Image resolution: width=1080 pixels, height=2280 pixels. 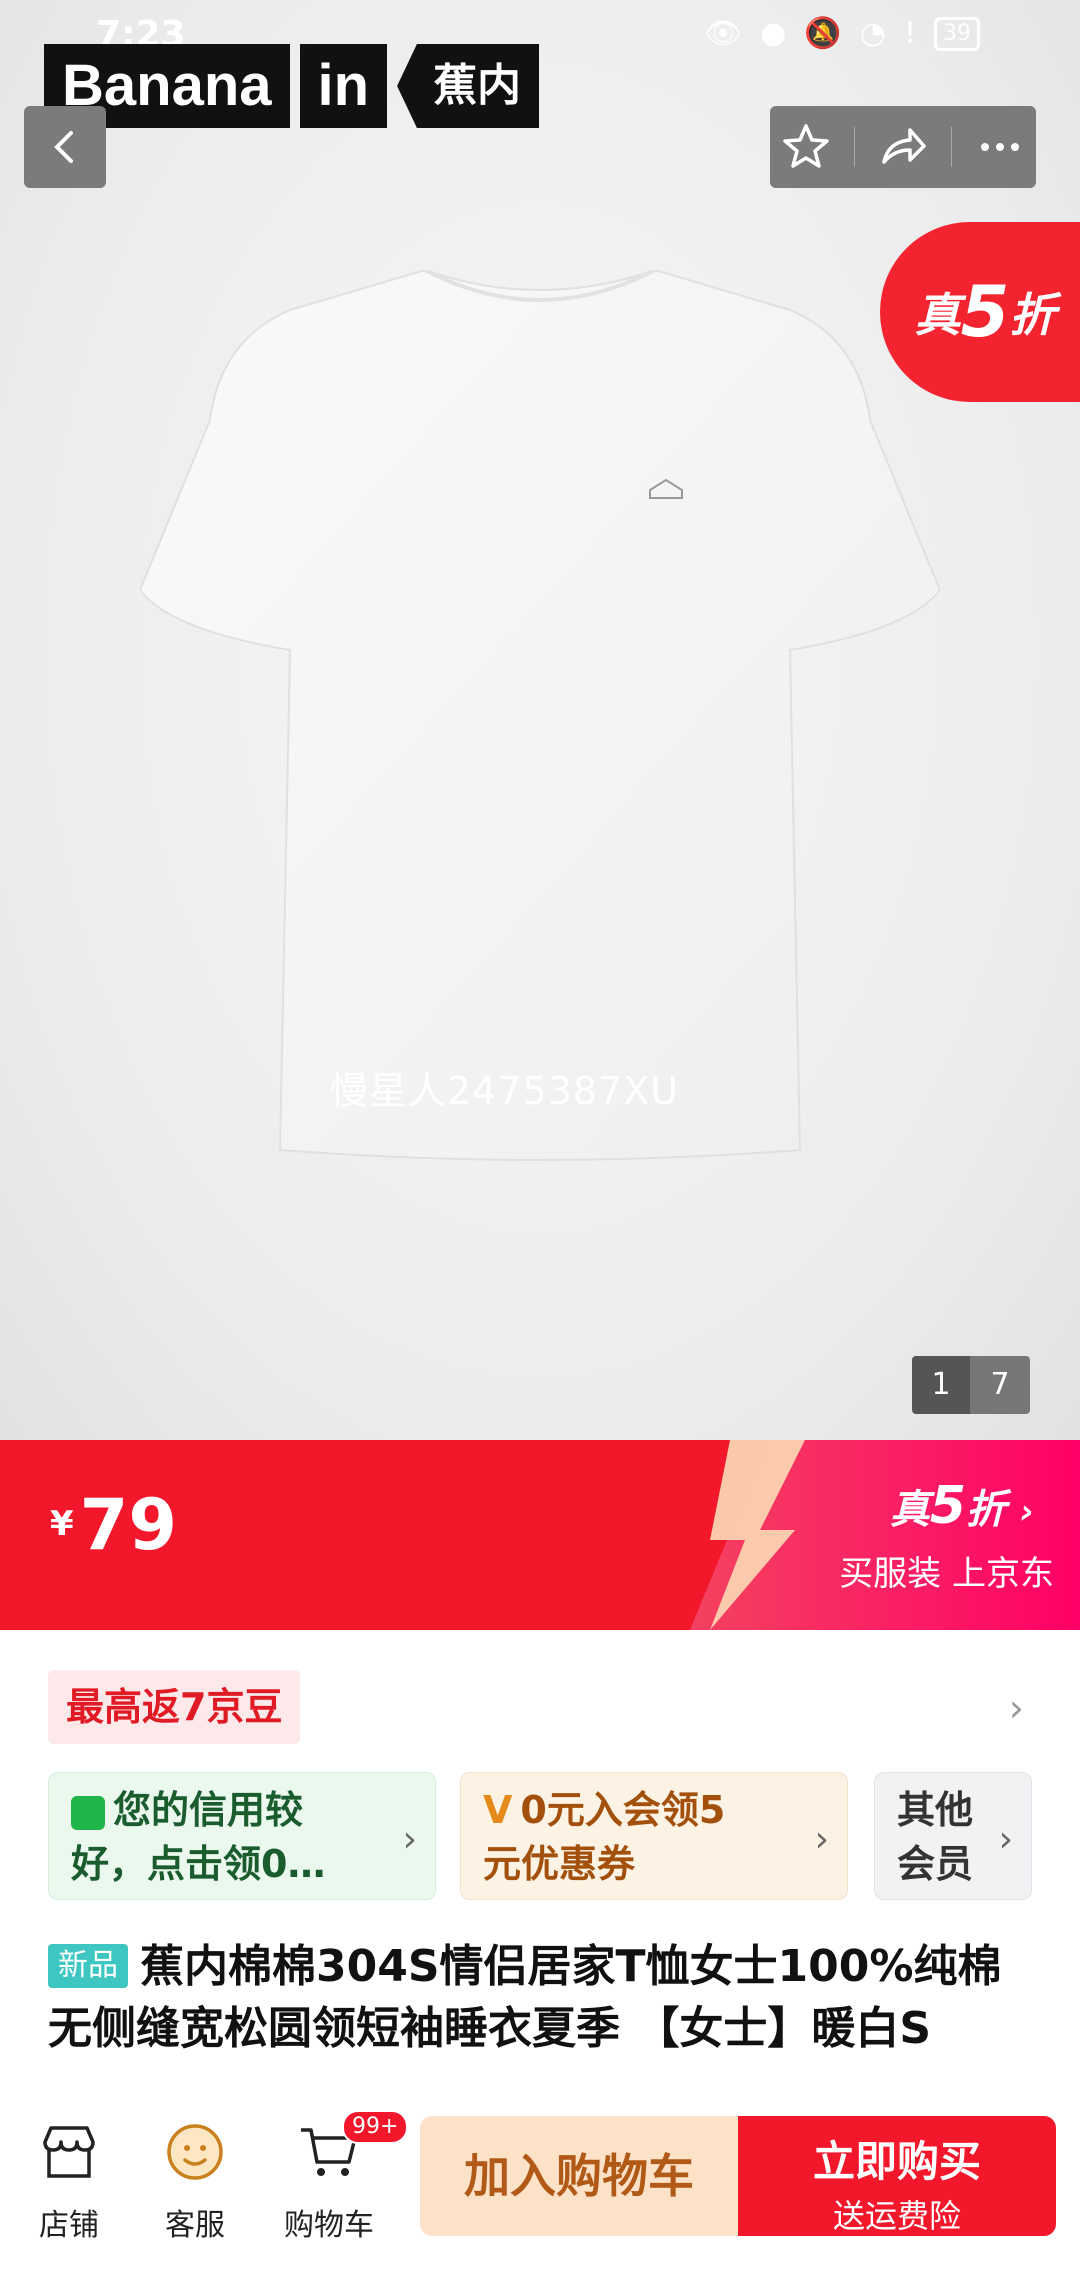 What do you see at coordinates (723, 33) in the screenshot?
I see `eye-icon: 👁` at bounding box center [723, 33].